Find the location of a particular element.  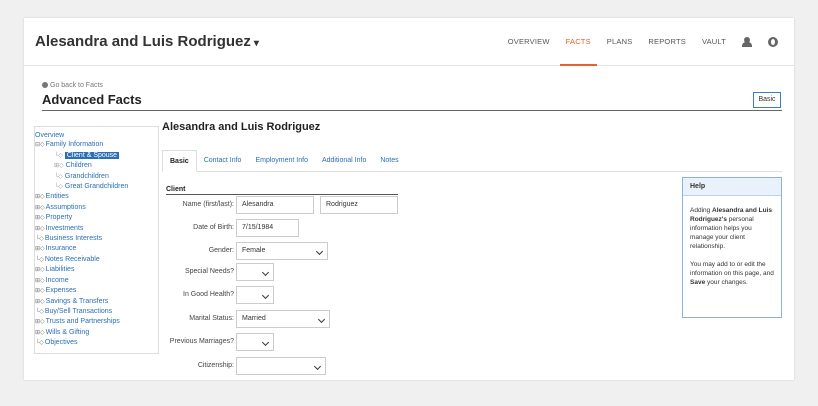

tree-item: ⊞◇Savings & Transfers is located at coordinates (96, 302).